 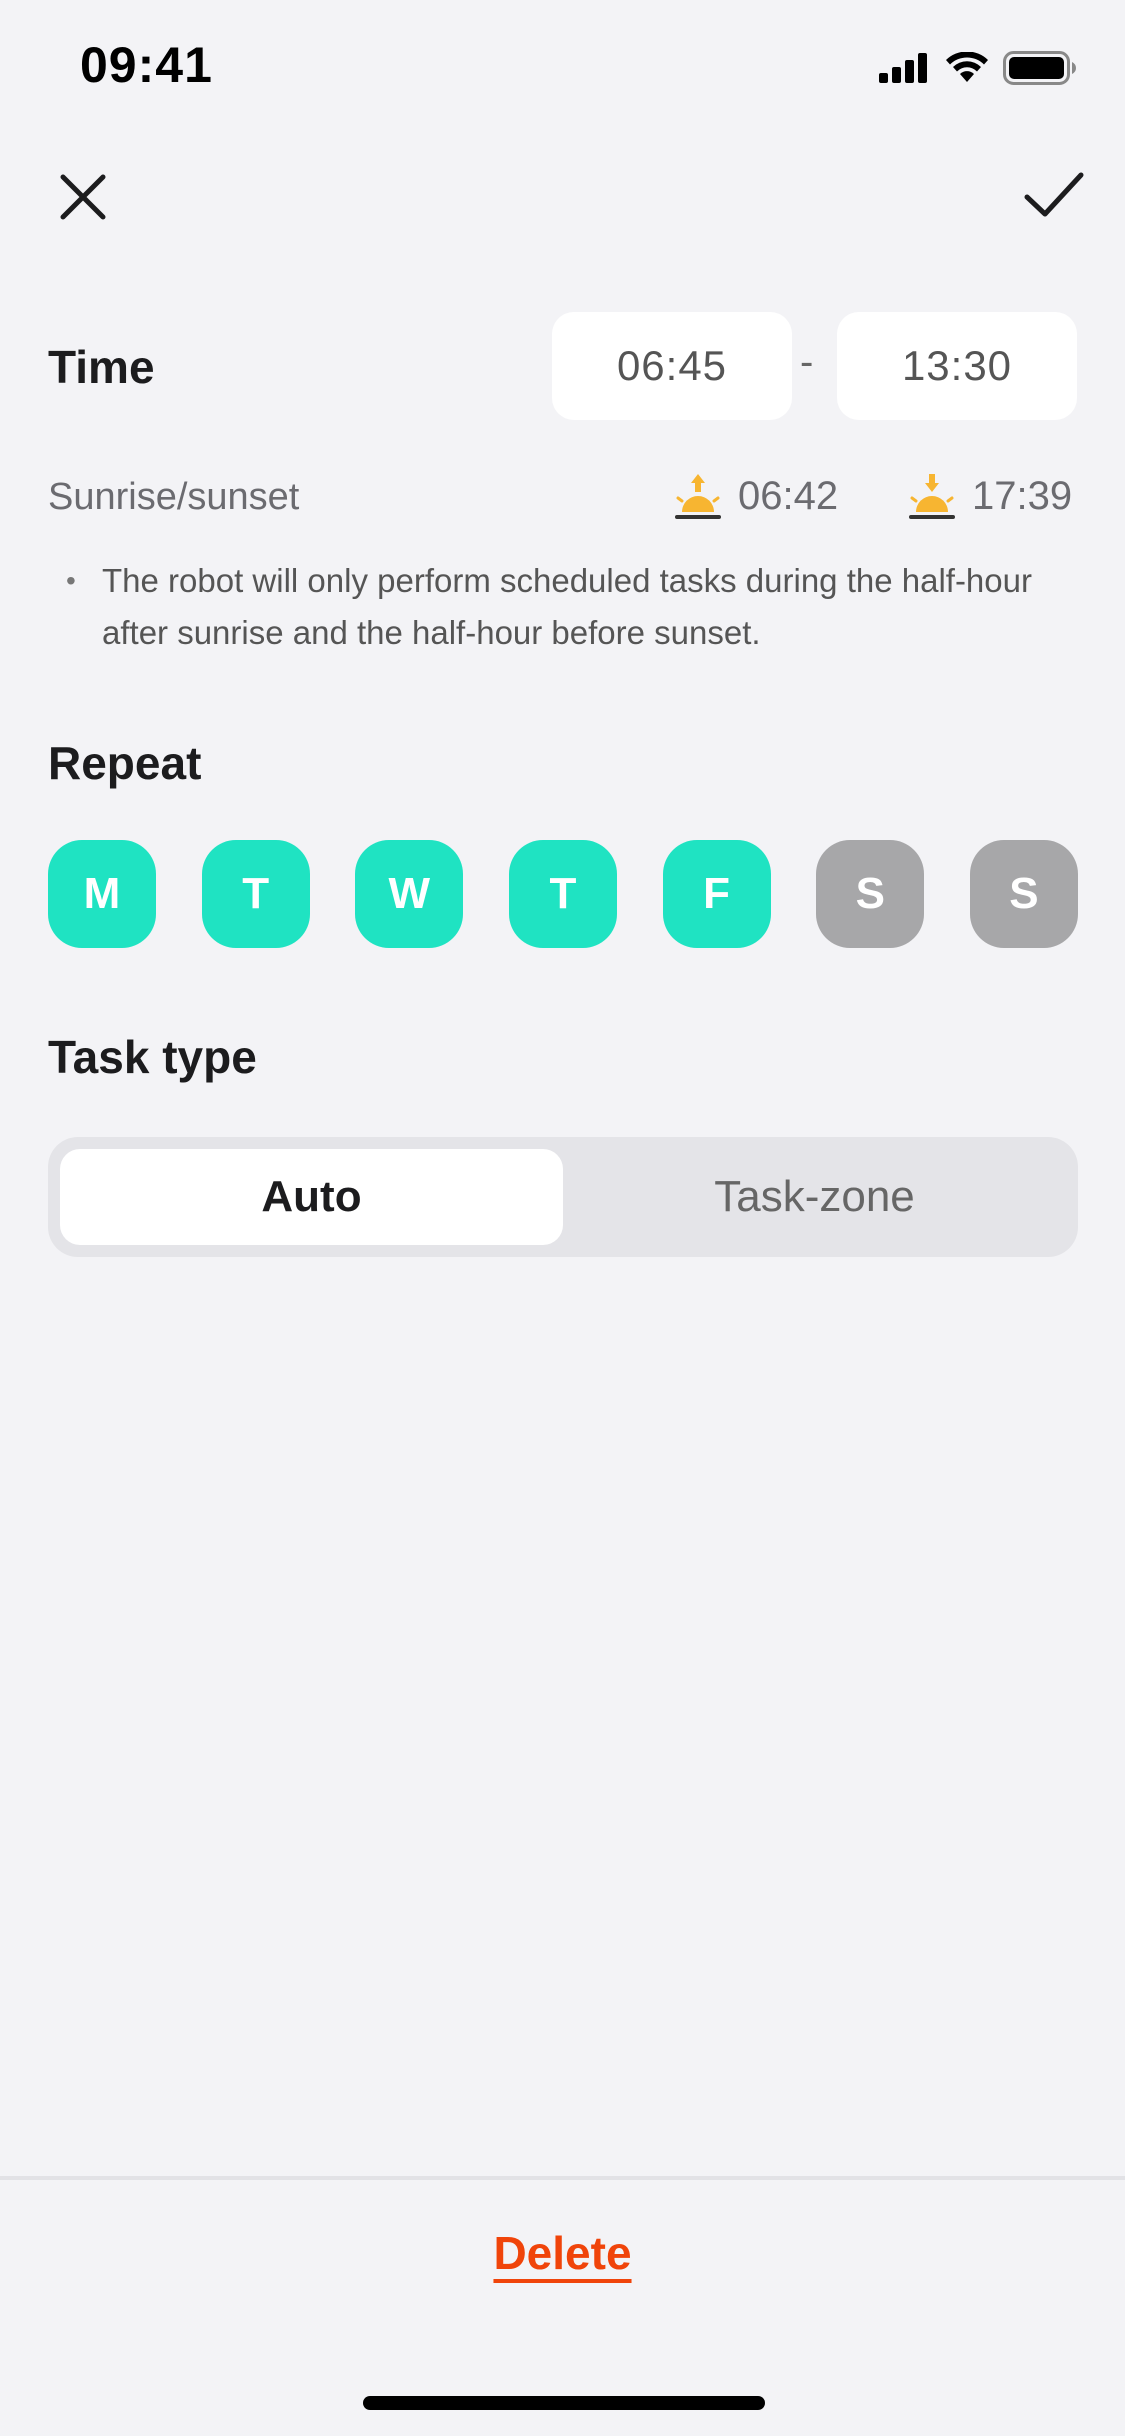 I want to click on task-type-segmented-control: Auto Task-zone, so click(x=563, y=1197).